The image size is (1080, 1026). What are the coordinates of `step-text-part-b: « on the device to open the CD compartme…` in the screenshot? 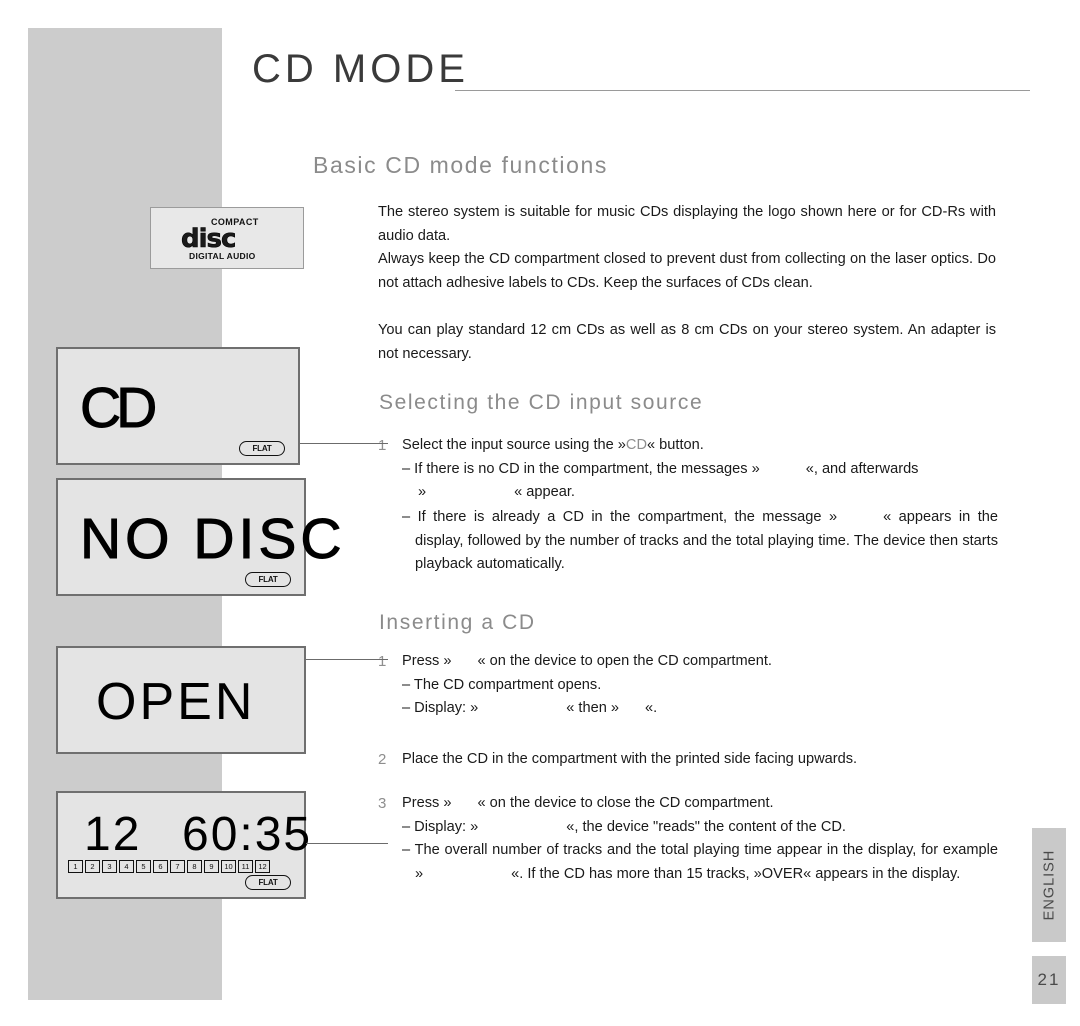 It's located at (624, 661).